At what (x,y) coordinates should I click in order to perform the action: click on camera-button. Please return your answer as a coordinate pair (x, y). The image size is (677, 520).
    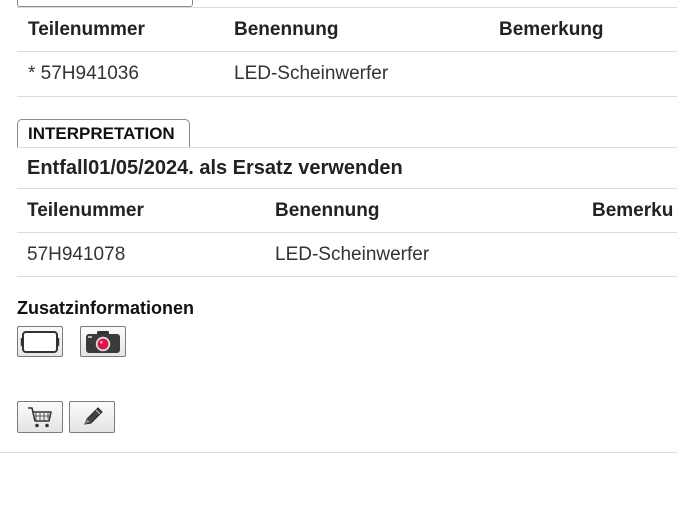
    Looking at the image, I should click on (103, 341).